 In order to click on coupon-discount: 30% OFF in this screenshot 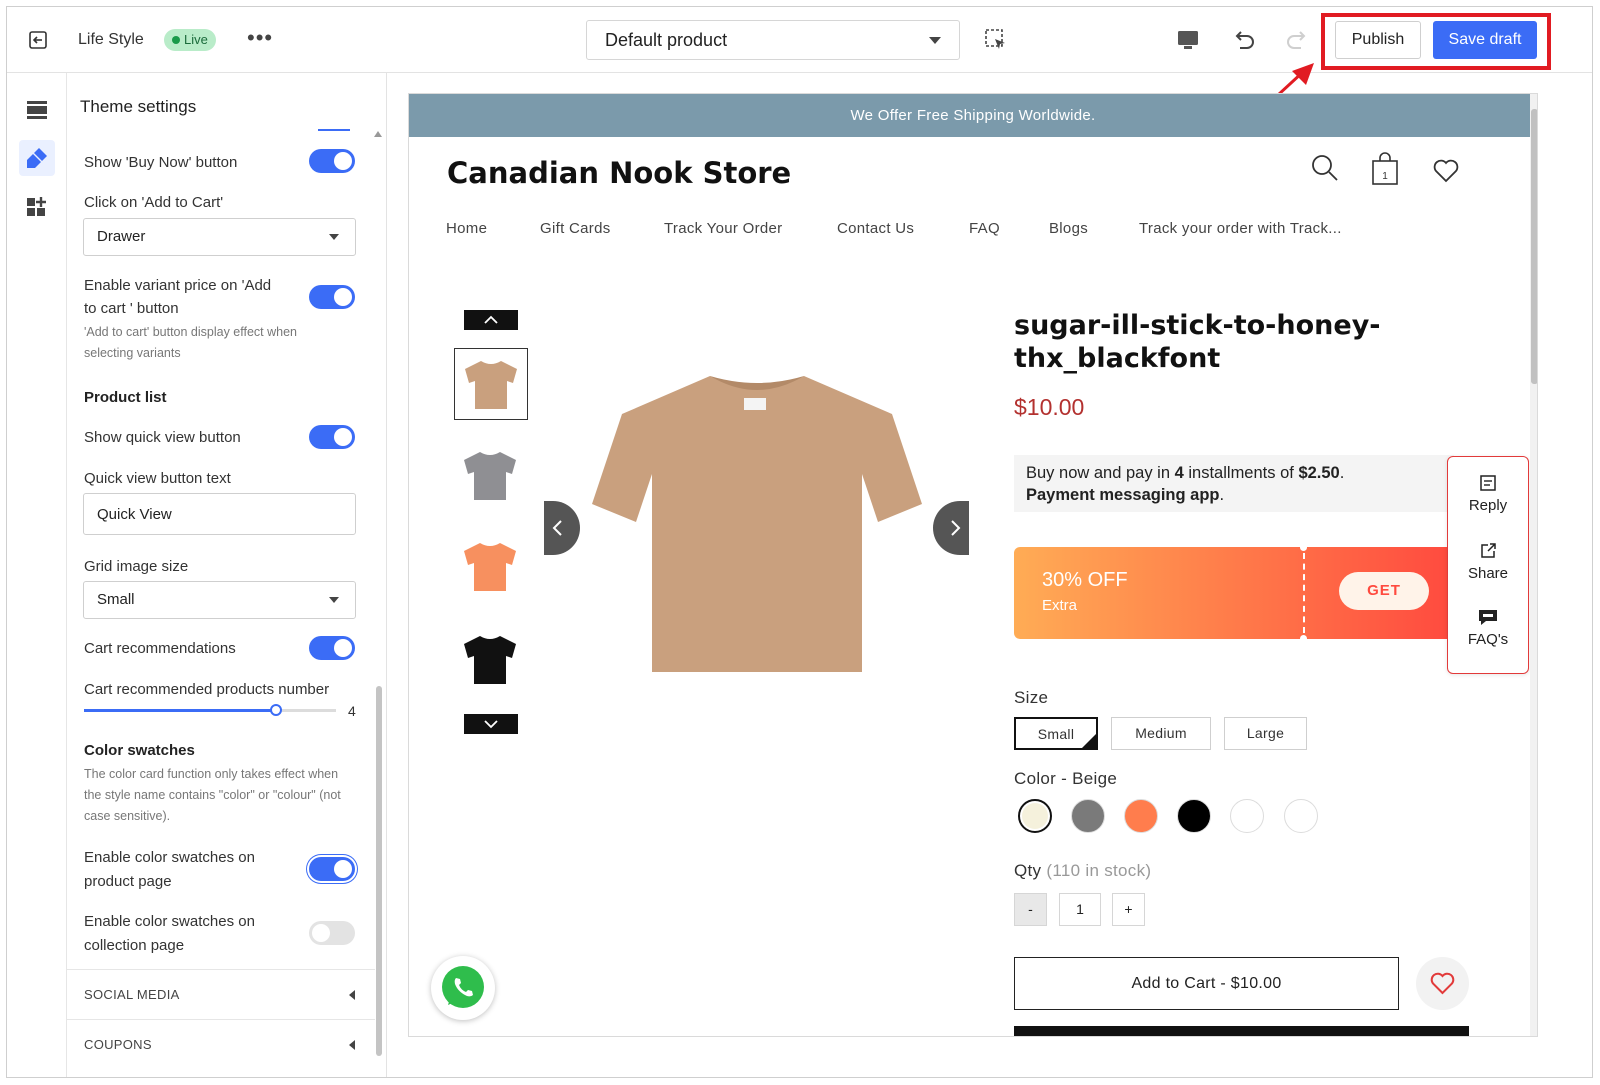, I will do `click(1085, 580)`.